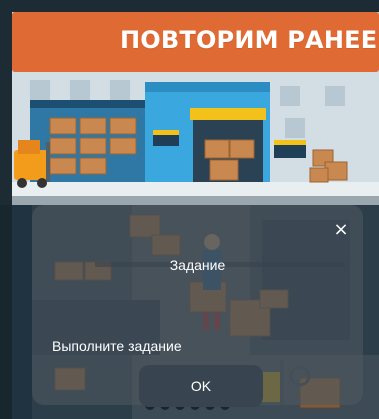 This screenshot has height=419, width=379. I want to click on page-title: ПОВТОРИМ РАНЕЕ, so click(249, 40).